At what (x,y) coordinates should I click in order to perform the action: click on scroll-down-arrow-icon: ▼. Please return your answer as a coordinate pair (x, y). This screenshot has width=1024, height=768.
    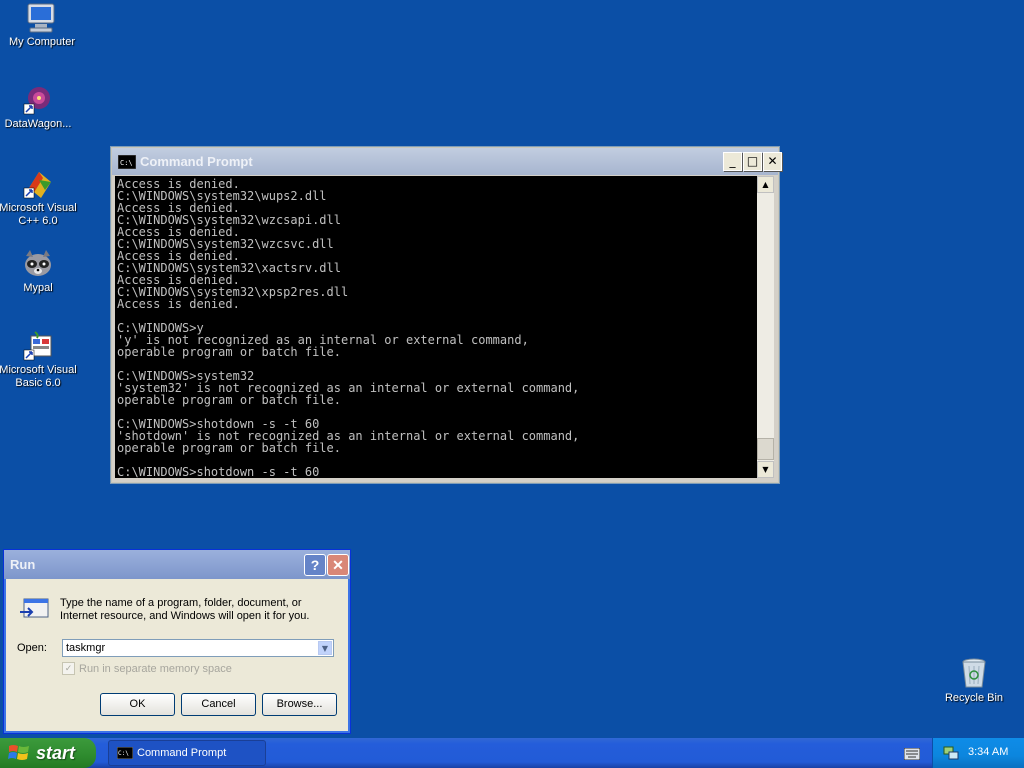
    Looking at the image, I should click on (765, 469).